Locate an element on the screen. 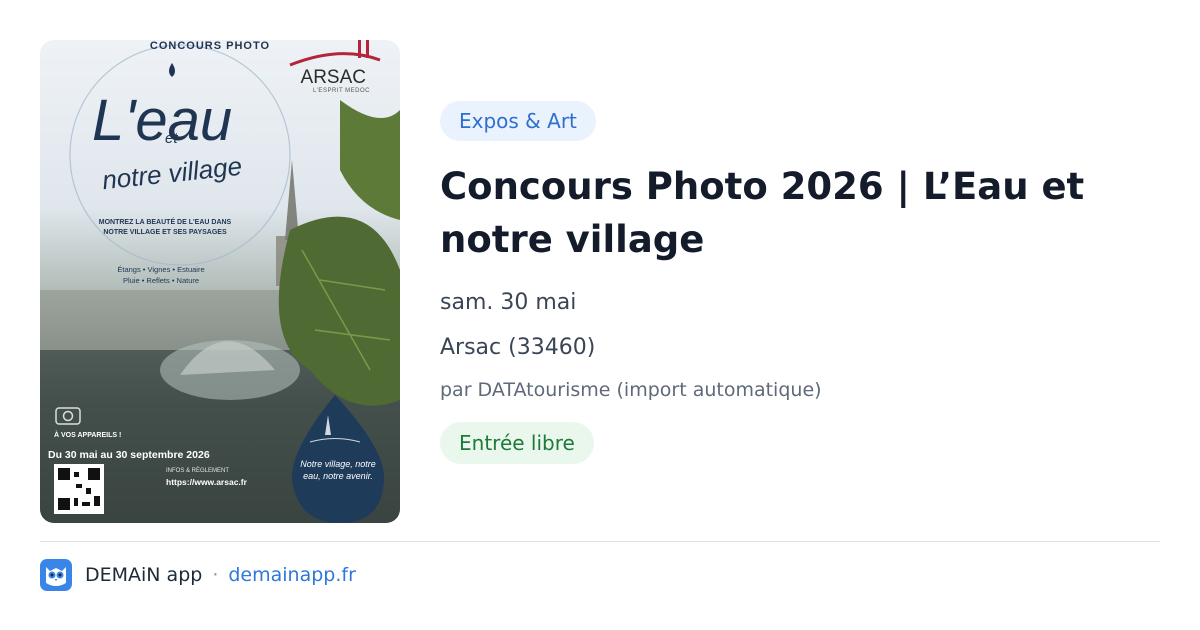 Image resolution: width=1200 pixels, height=630 pixels. poster-call: À VOS APPAREILS ! is located at coordinates (88, 435).